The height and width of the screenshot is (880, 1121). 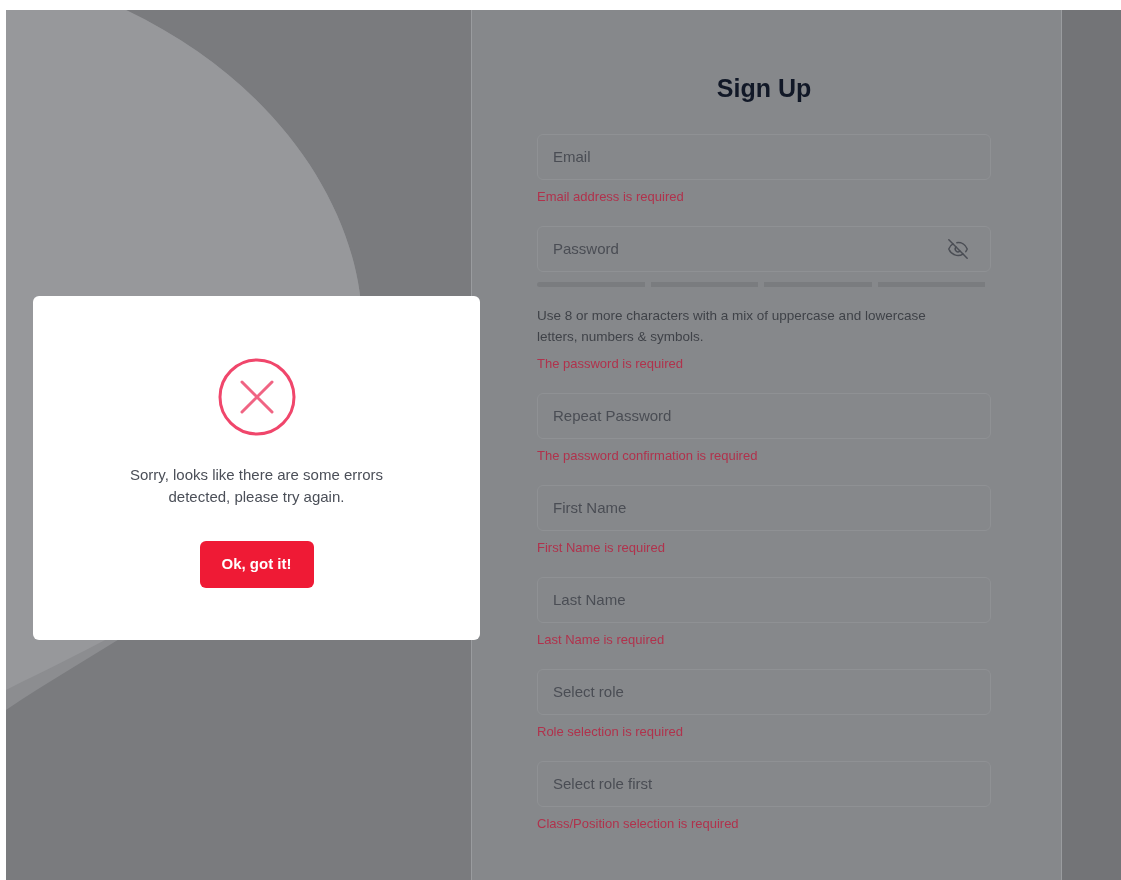 I want to click on error-x-icon, so click(x=256, y=397).